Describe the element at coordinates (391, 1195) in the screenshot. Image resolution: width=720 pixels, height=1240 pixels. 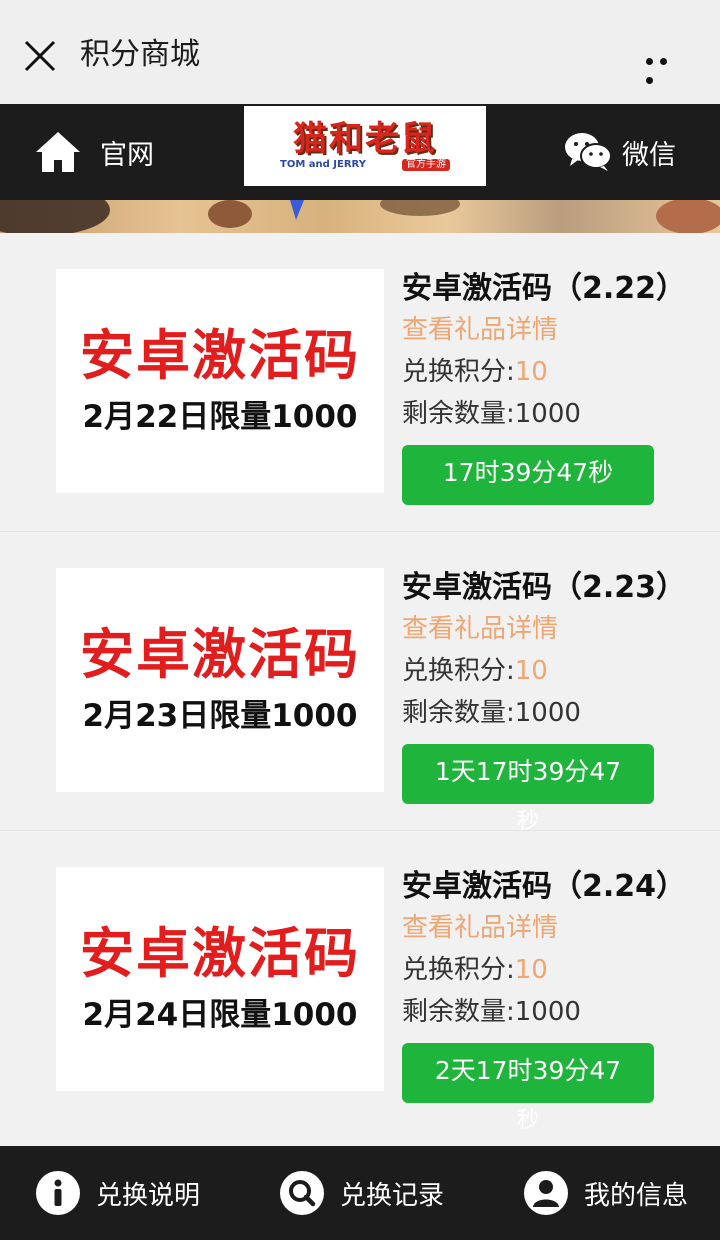
I see `tab-exchange-records-label: 兑换记录` at that location.